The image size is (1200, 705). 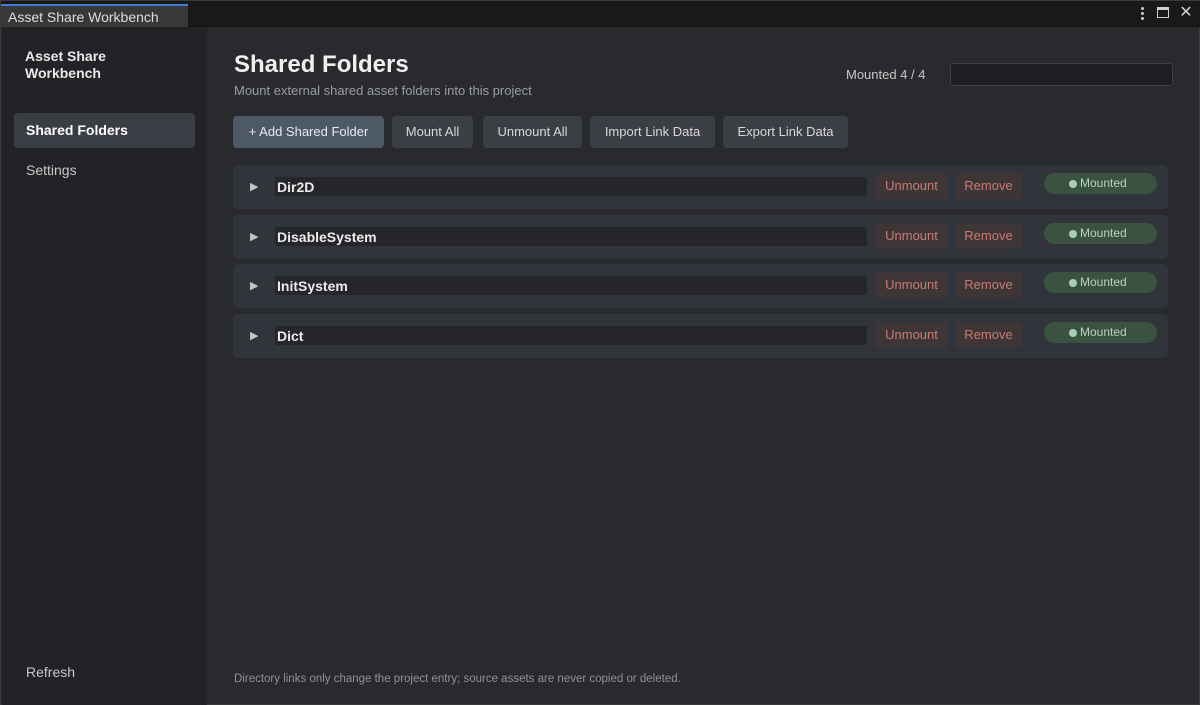 I want to click on title-bar: Asset Share Workbench ✕, so click(x=600, y=14).